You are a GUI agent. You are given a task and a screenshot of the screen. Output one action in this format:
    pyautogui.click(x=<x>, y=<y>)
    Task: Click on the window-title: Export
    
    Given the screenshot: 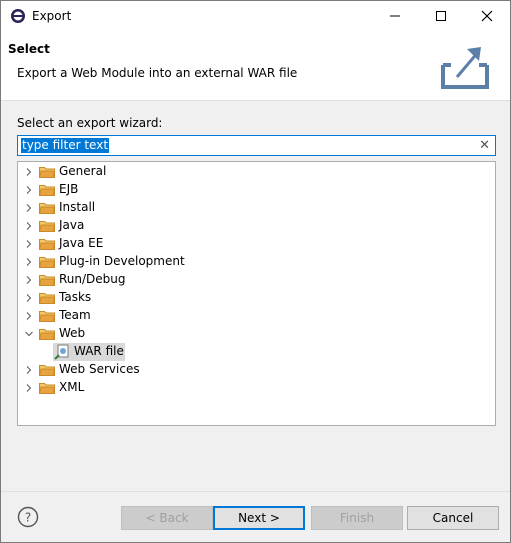 What is the action you would take?
    pyautogui.click(x=52, y=16)
    